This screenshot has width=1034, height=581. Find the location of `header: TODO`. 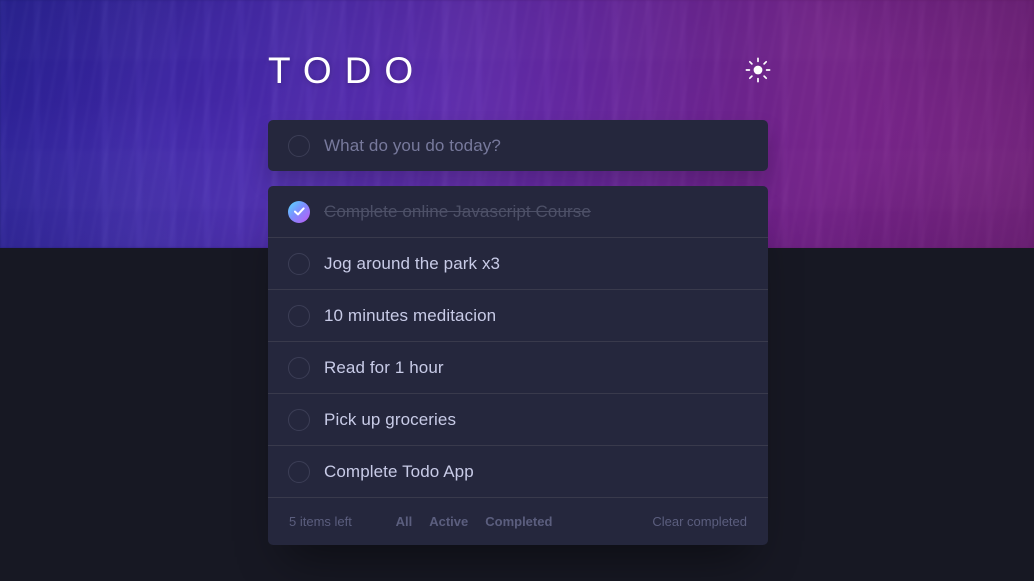

header: TODO is located at coordinates (519, 70).